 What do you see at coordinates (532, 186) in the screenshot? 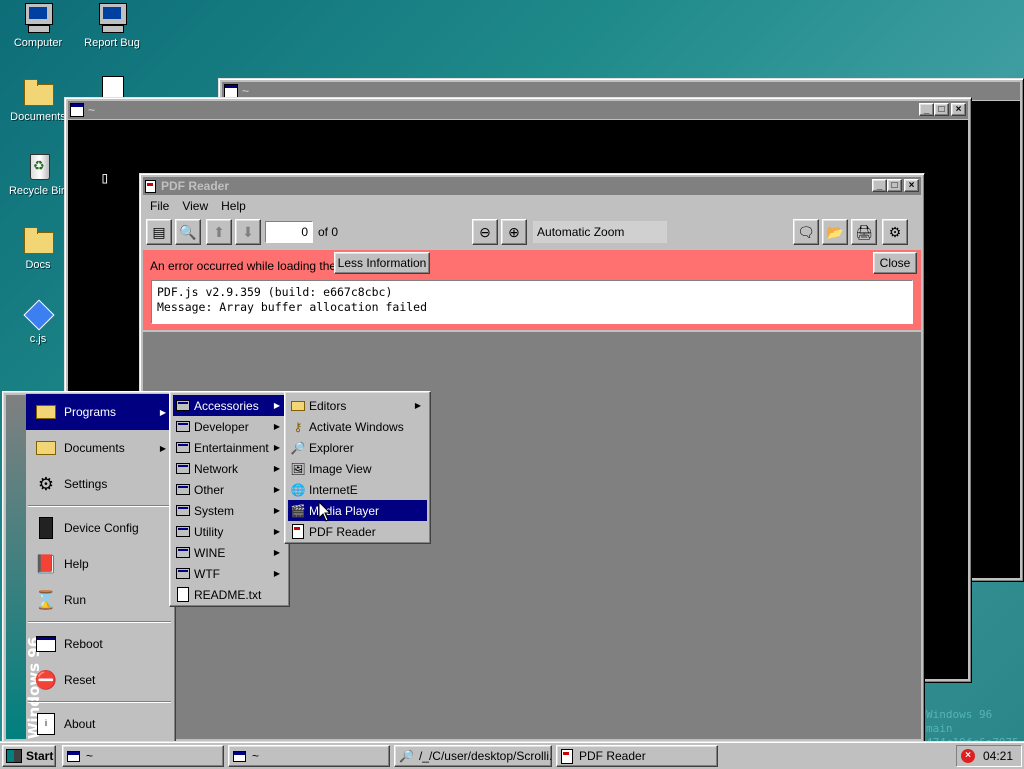
I see `title-bar: PDF Reader _ □ ×` at bounding box center [532, 186].